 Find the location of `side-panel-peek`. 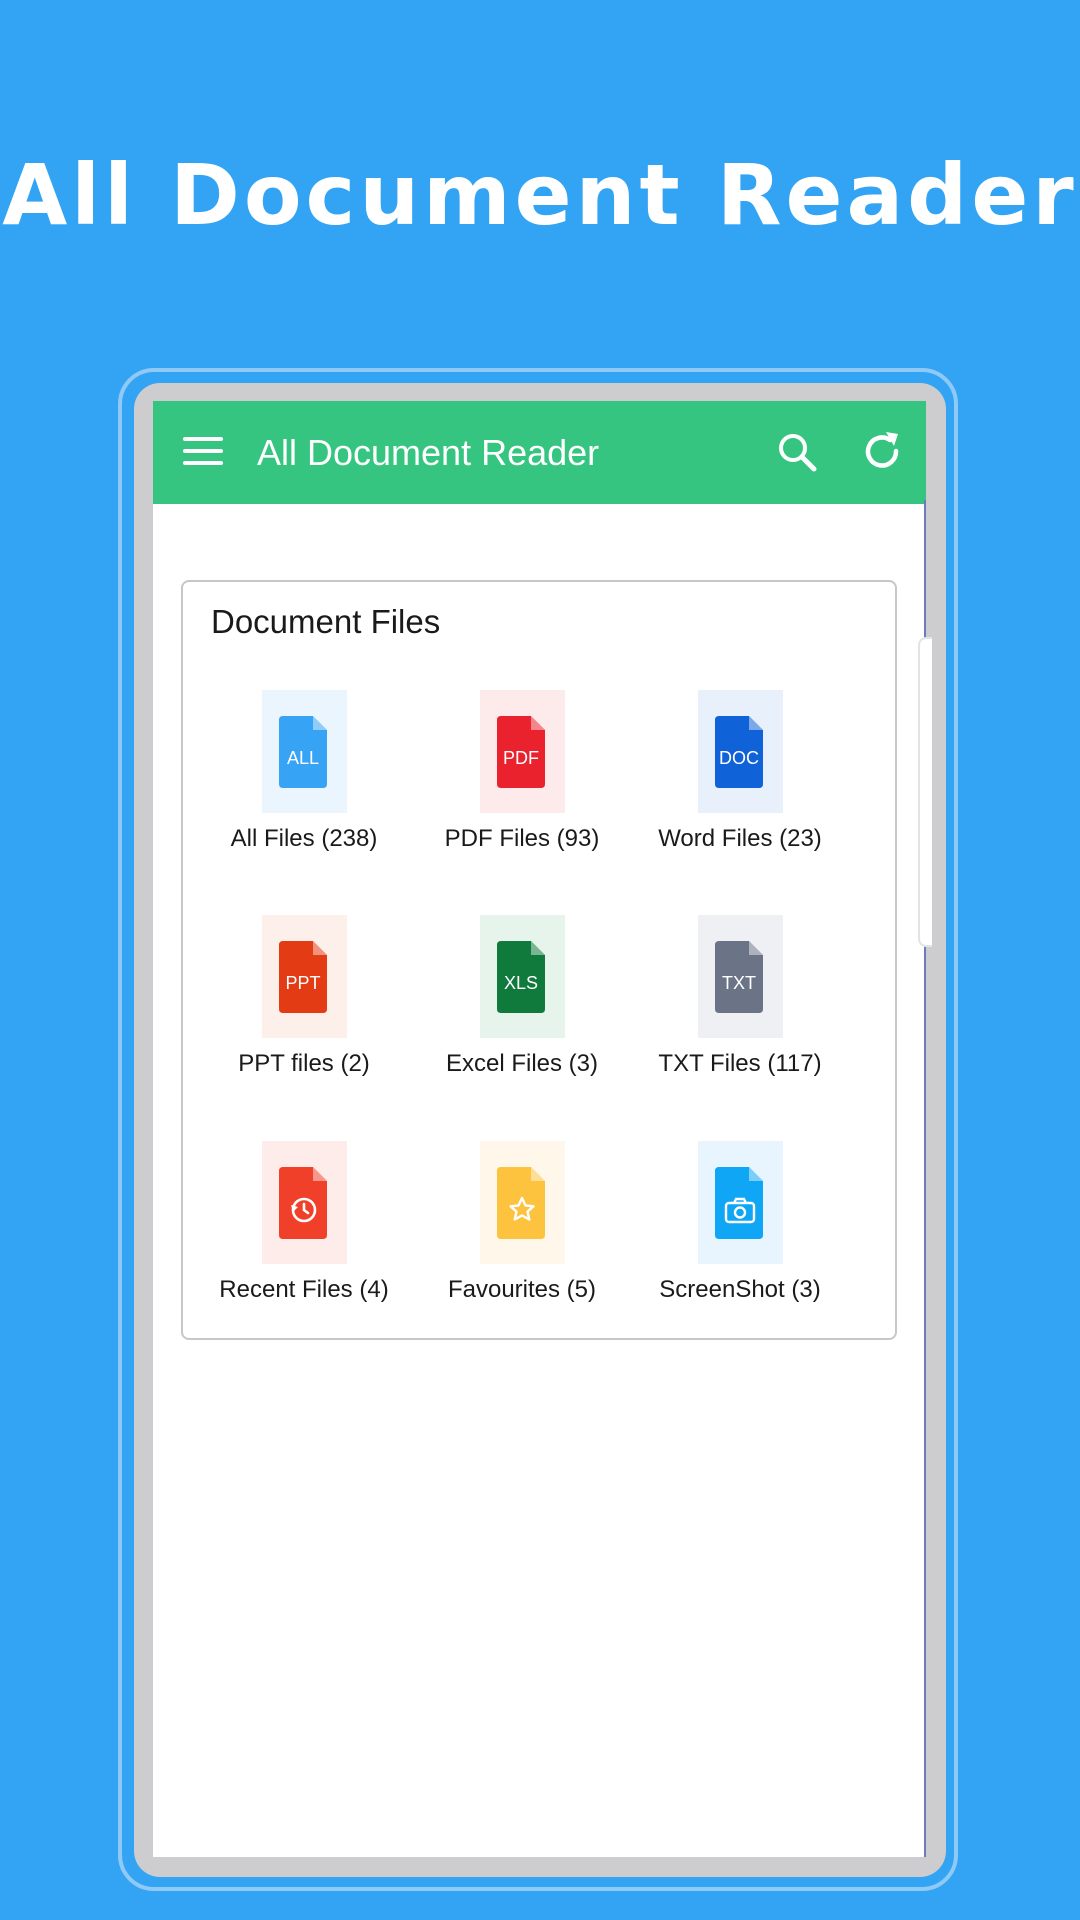

side-panel-peek is located at coordinates (925, 792).